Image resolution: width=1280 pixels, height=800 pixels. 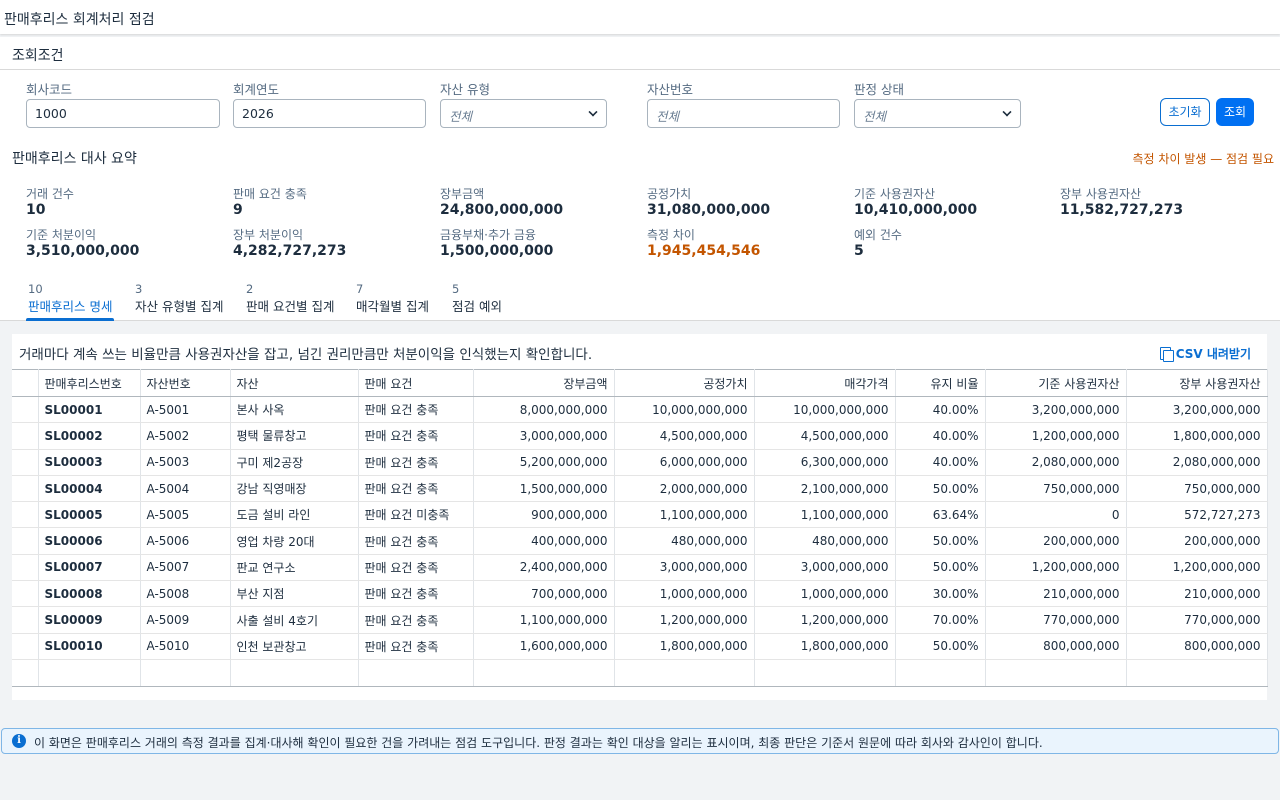 What do you see at coordinates (70, 306) in the screenshot?
I see `tab-label: 판매후리스 명세` at bounding box center [70, 306].